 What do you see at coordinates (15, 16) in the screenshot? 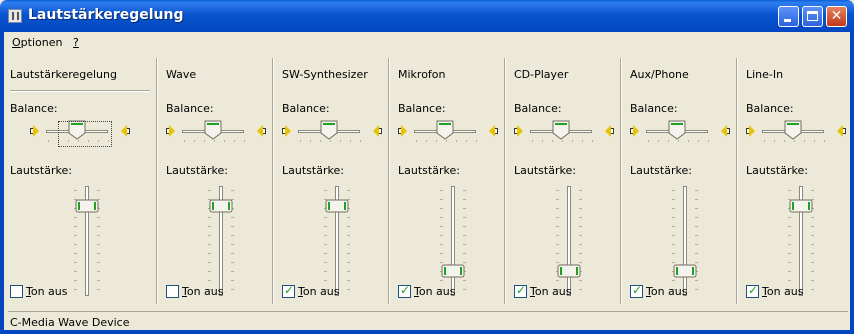
I see `volume-control-app-icon` at bounding box center [15, 16].